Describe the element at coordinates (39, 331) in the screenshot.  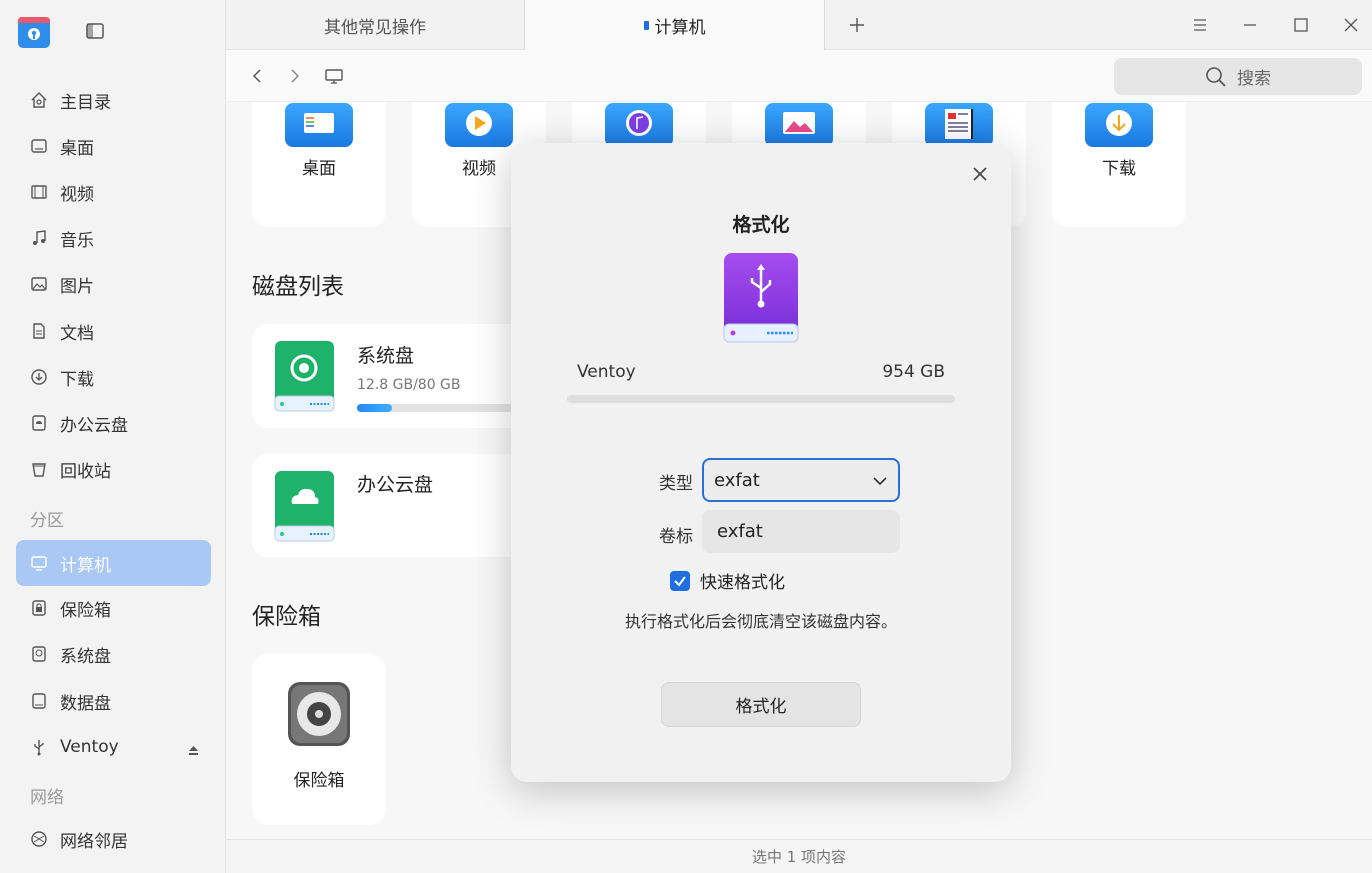
I see `document-icon` at that location.